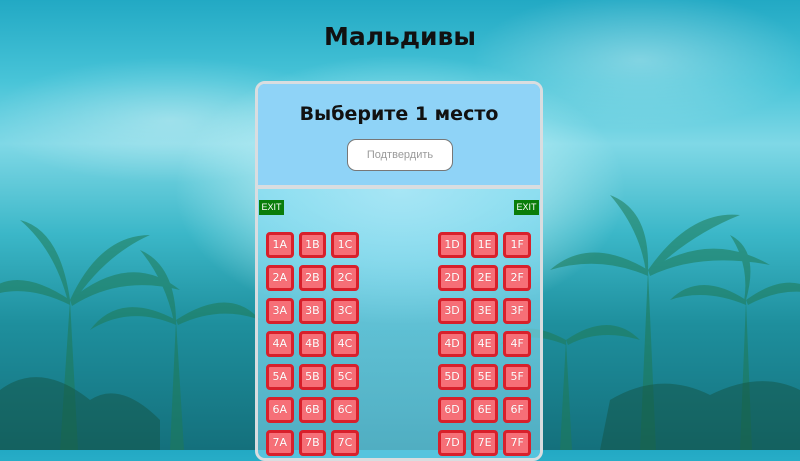 The image size is (800, 461). I want to click on seat-button: 1A, so click(280, 245).